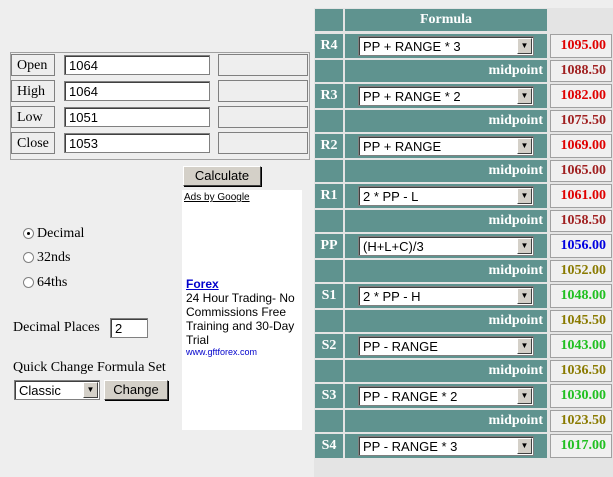 The width and height of the screenshot is (613, 477). I want to click on low-label: Low, so click(33, 117).